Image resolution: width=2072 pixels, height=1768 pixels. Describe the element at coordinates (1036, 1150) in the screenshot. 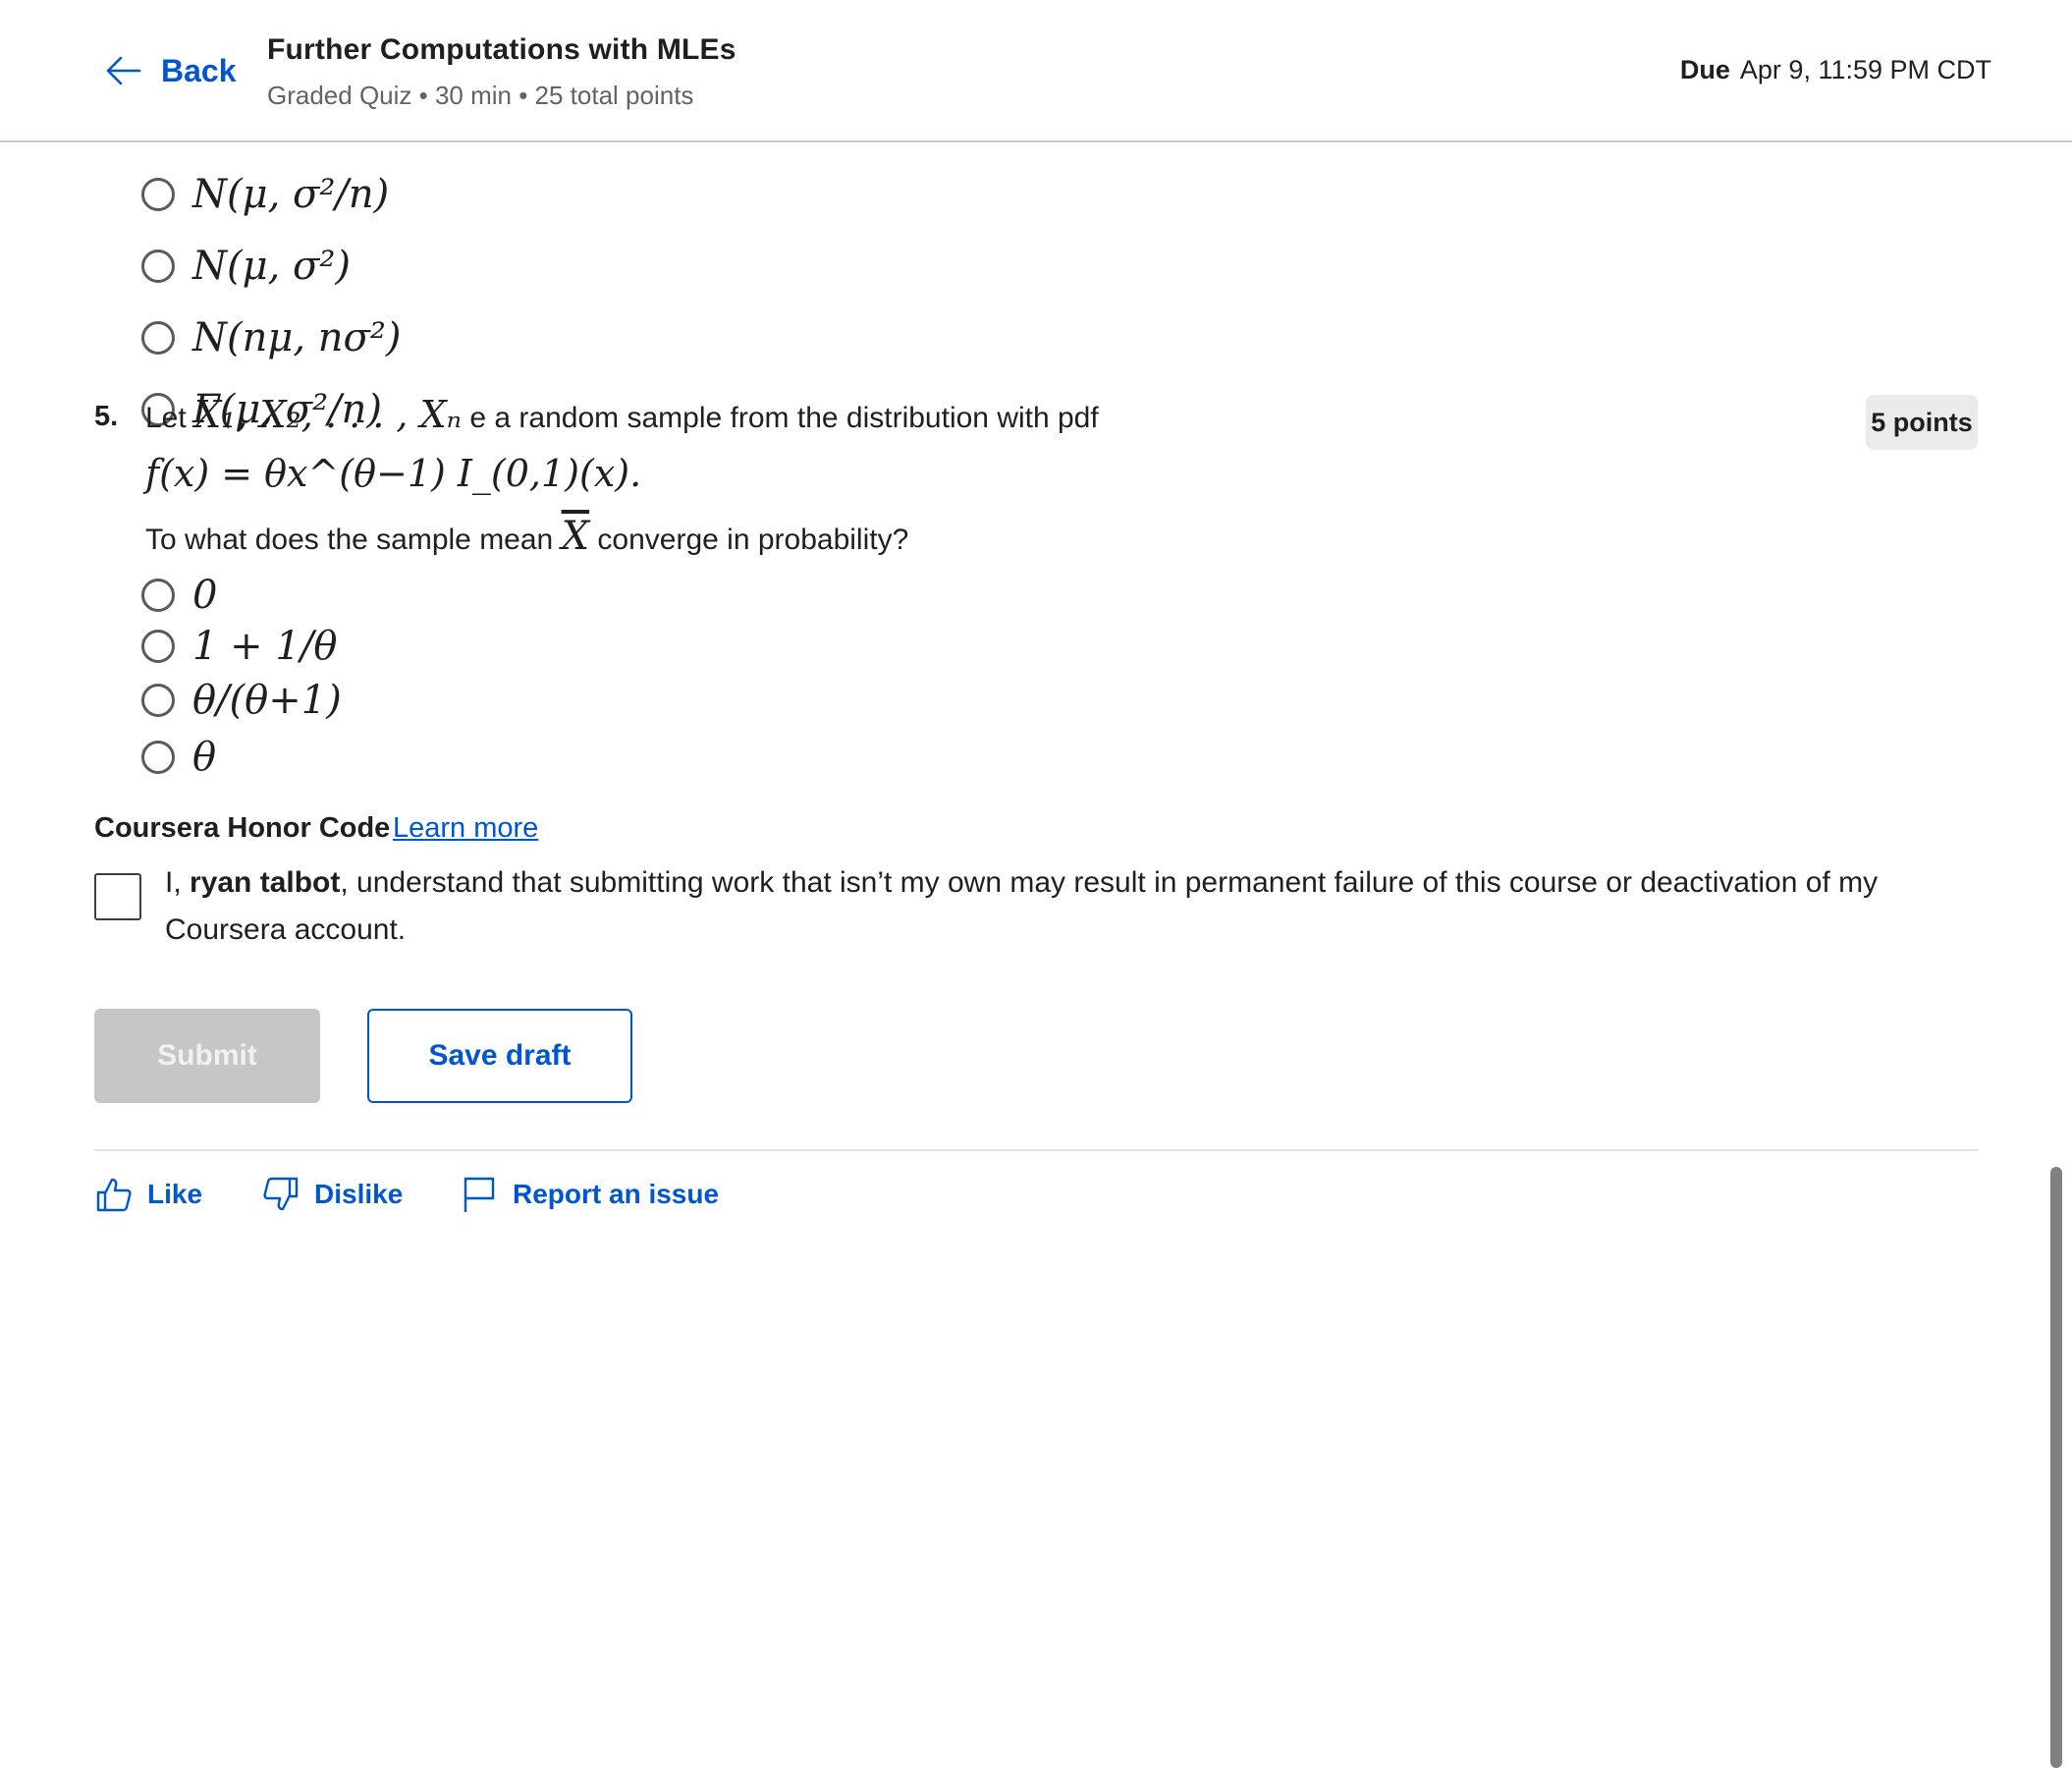

I see `divider` at that location.